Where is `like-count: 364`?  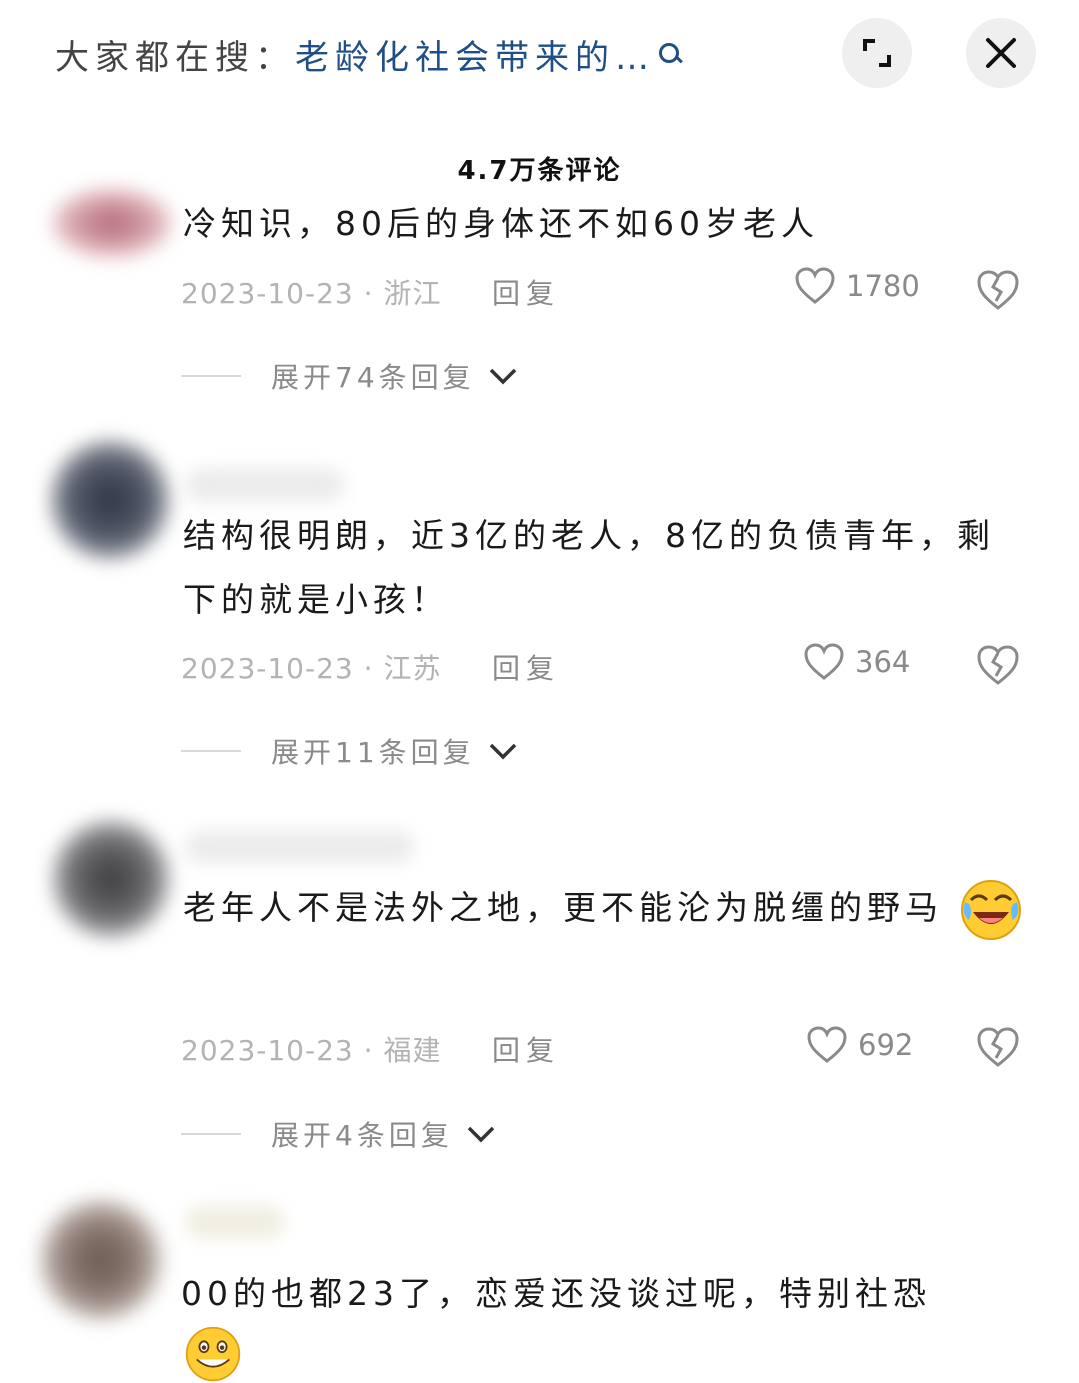
like-count: 364 is located at coordinates (883, 662).